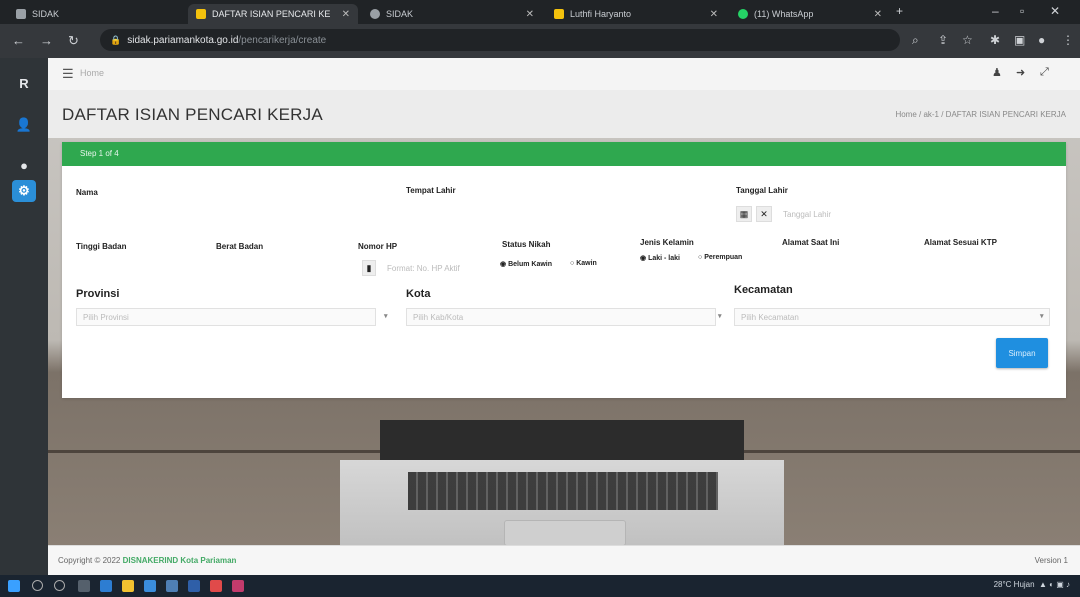 This screenshot has width=1080, height=597. I want to click on alamat-ktp-input, so click(989, 261).